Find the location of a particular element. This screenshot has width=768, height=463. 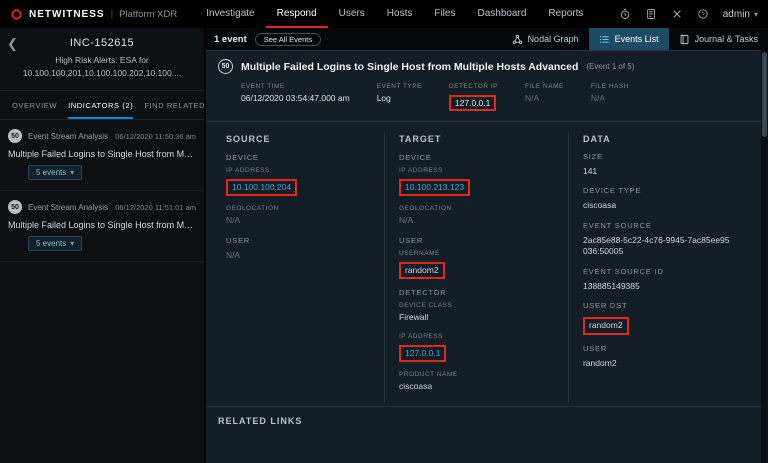

target-username-field: USERNAME random2 is located at coordinates (476, 265).